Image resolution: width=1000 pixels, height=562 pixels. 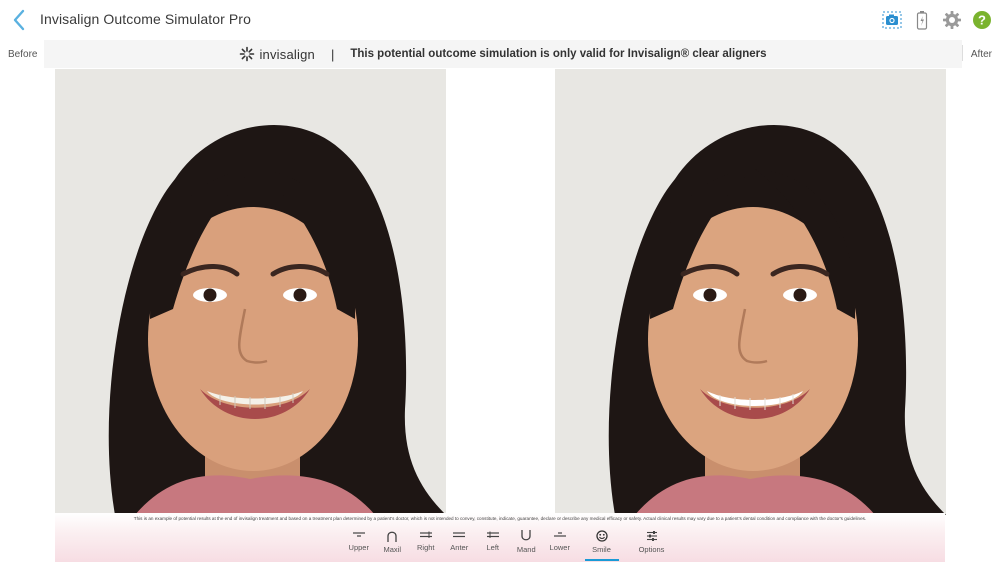 What do you see at coordinates (651, 536) in the screenshot?
I see `sliders-icon` at bounding box center [651, 536].